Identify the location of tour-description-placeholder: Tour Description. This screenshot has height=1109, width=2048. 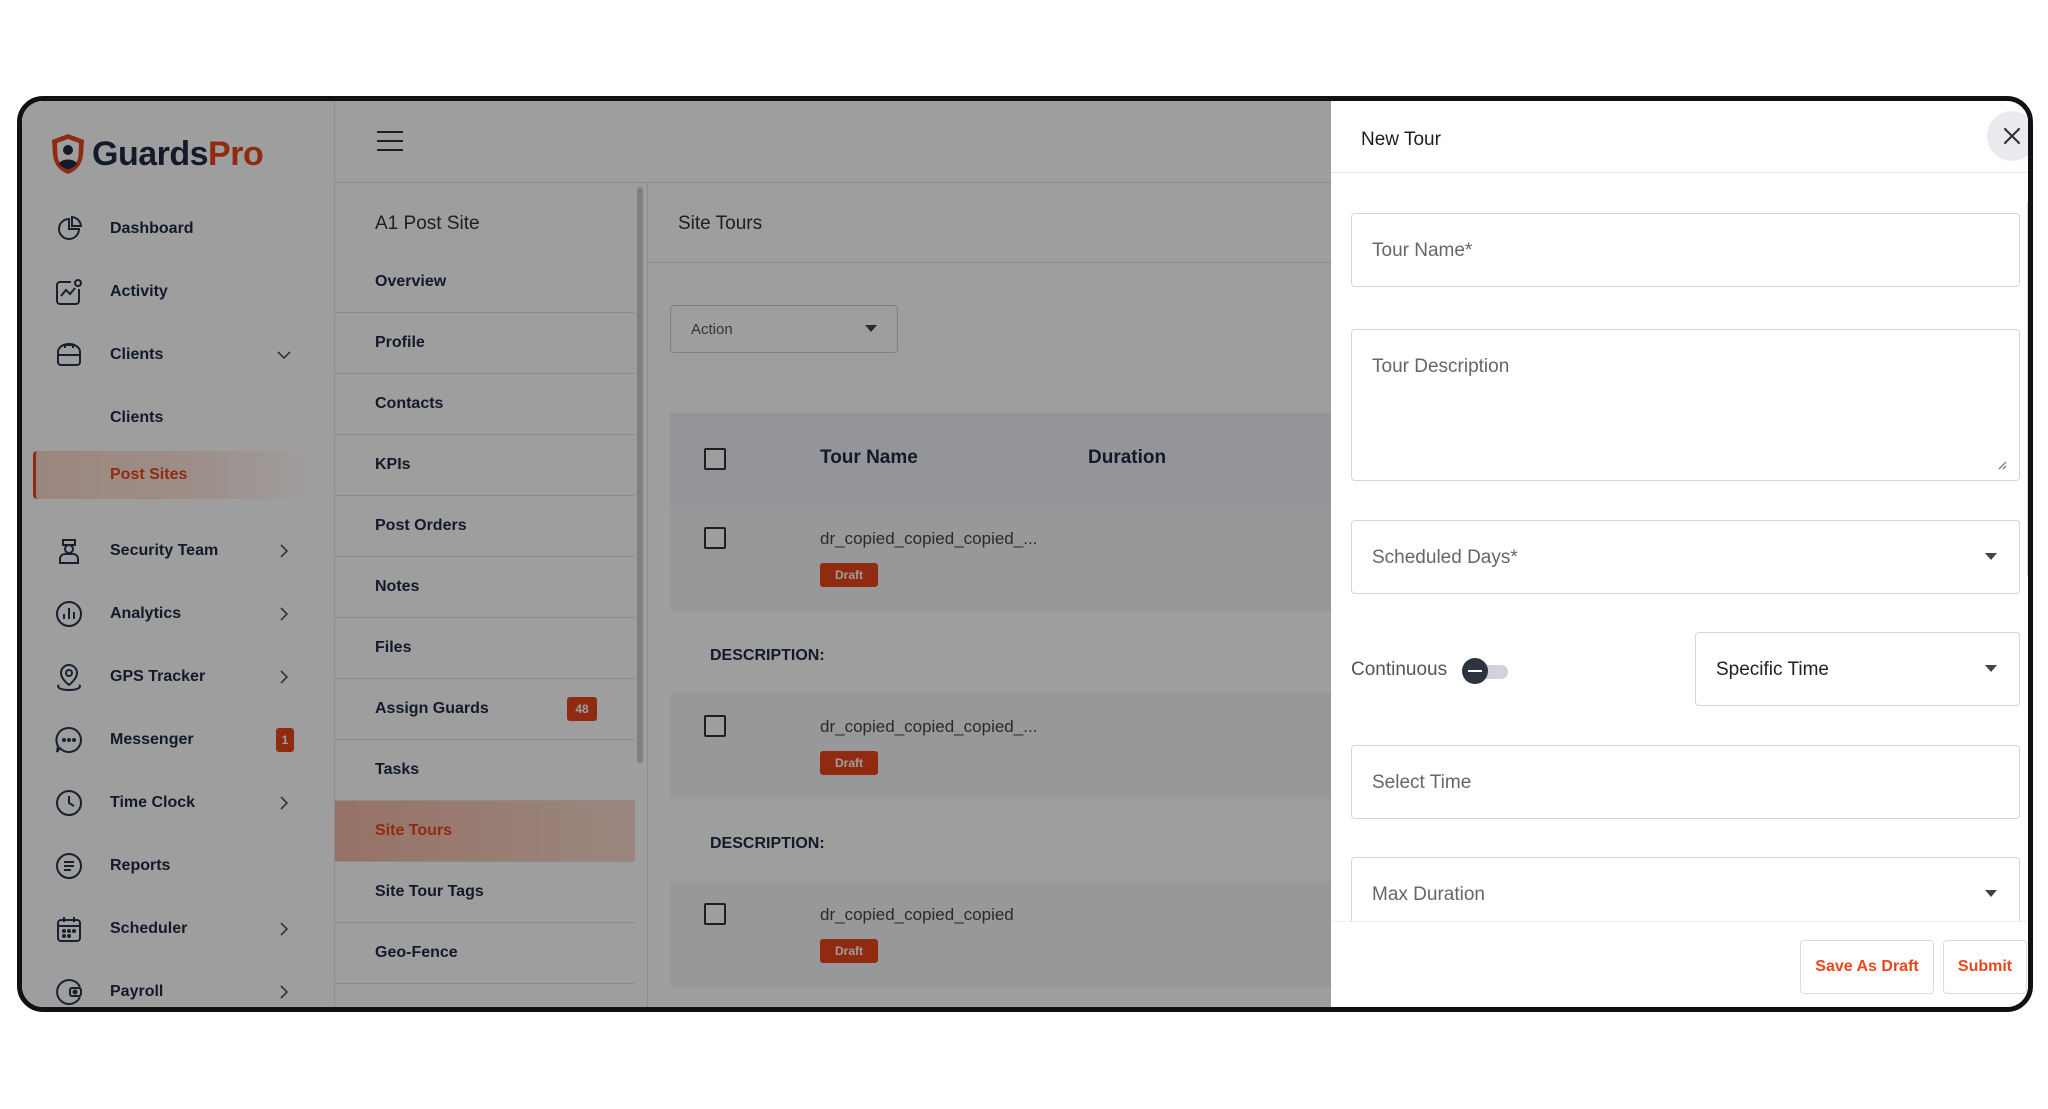
(1441, 366).